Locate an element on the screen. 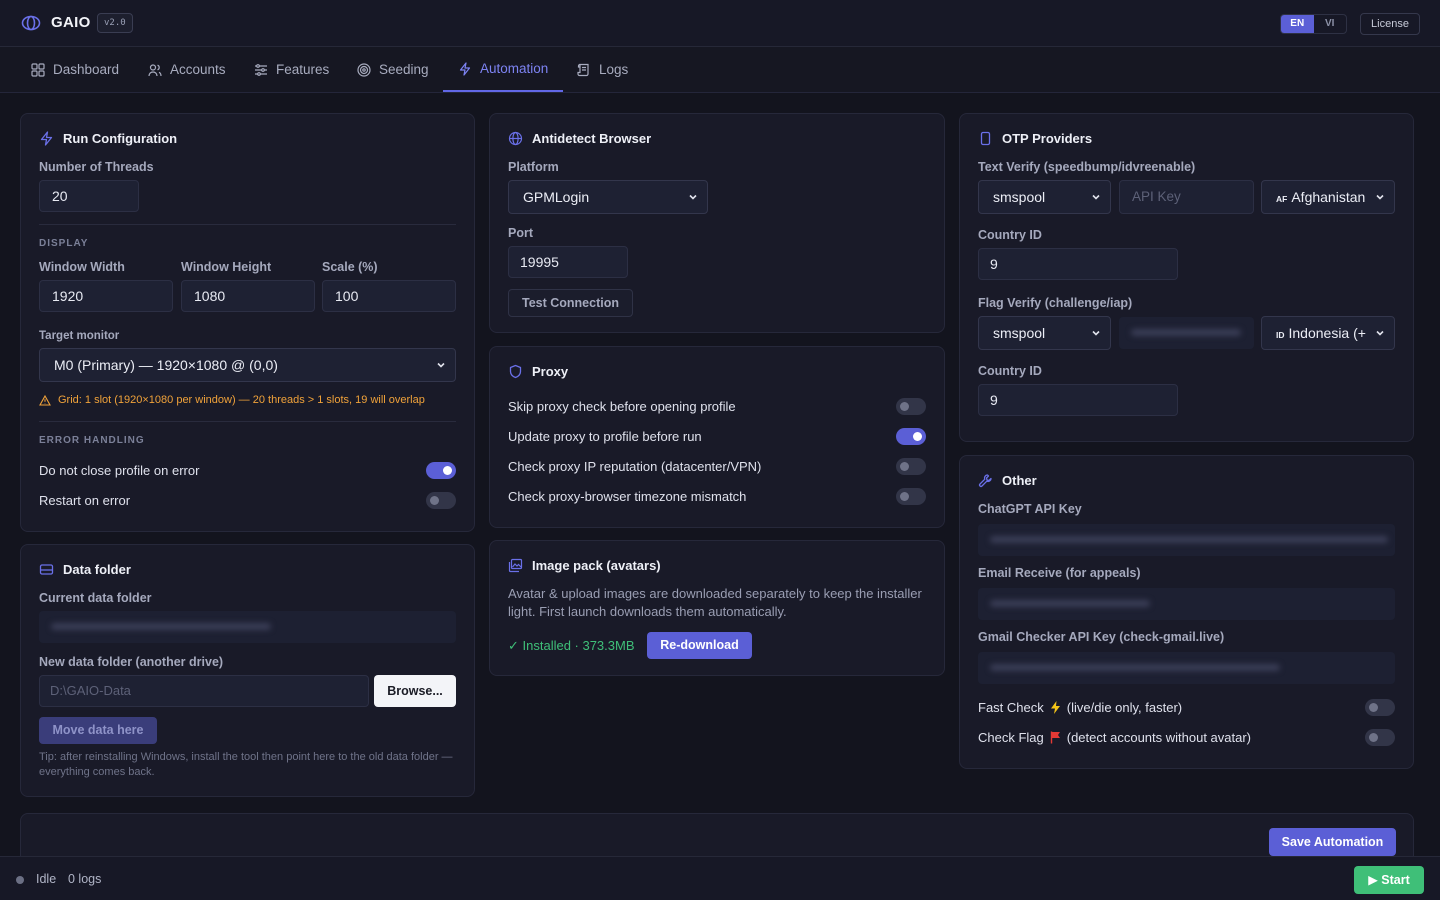  new-folder-input: D:\GAIO-Data is located at coordinates (204, 691).